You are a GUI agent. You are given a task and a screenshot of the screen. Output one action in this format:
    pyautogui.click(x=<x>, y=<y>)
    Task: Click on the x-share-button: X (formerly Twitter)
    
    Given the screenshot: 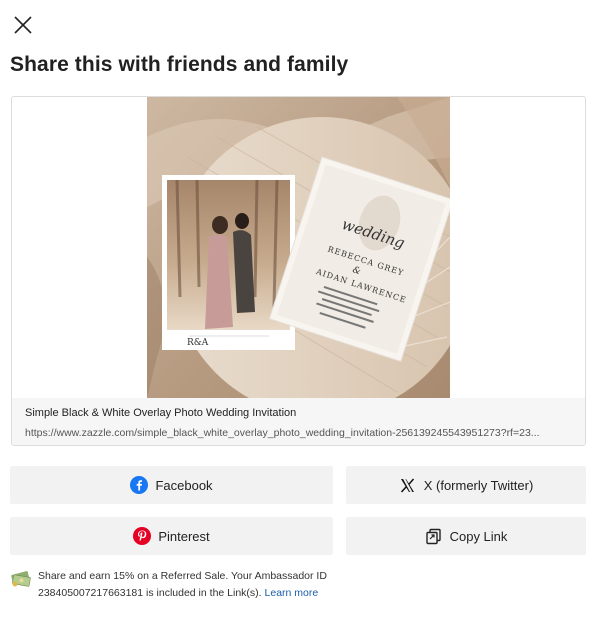 What is the action you would take?
    pyautogui.click(x=466, y=485)
    